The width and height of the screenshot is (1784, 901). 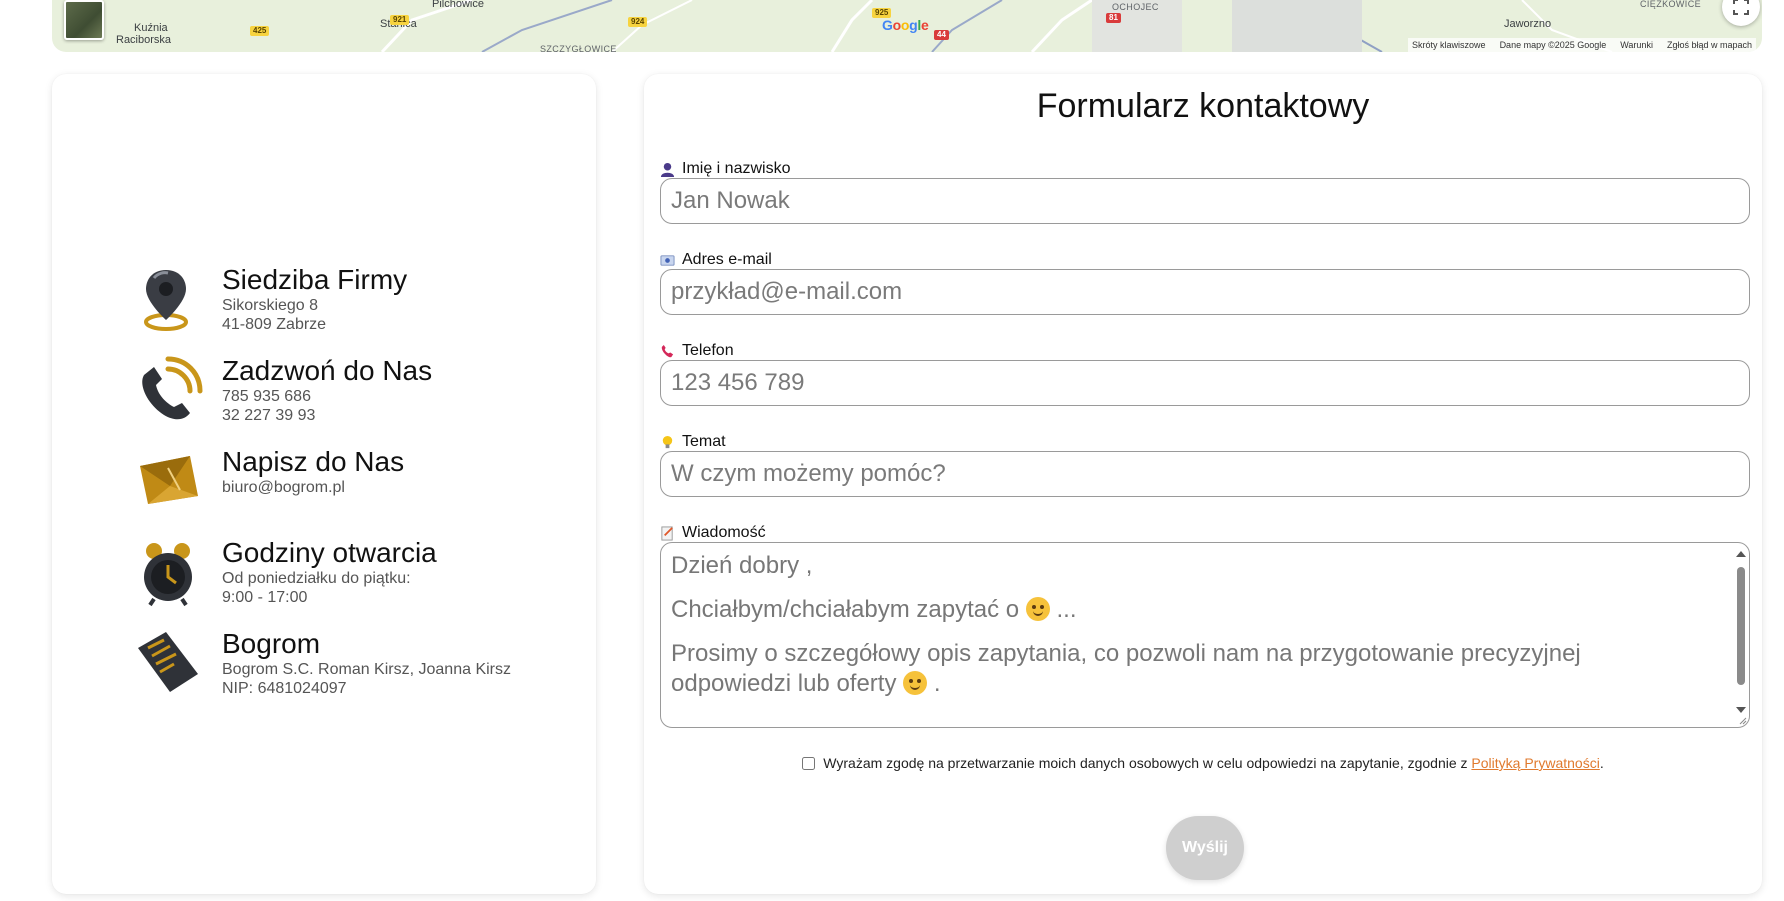 I want to click on consent-checkbox, so click(x=809, y=763).